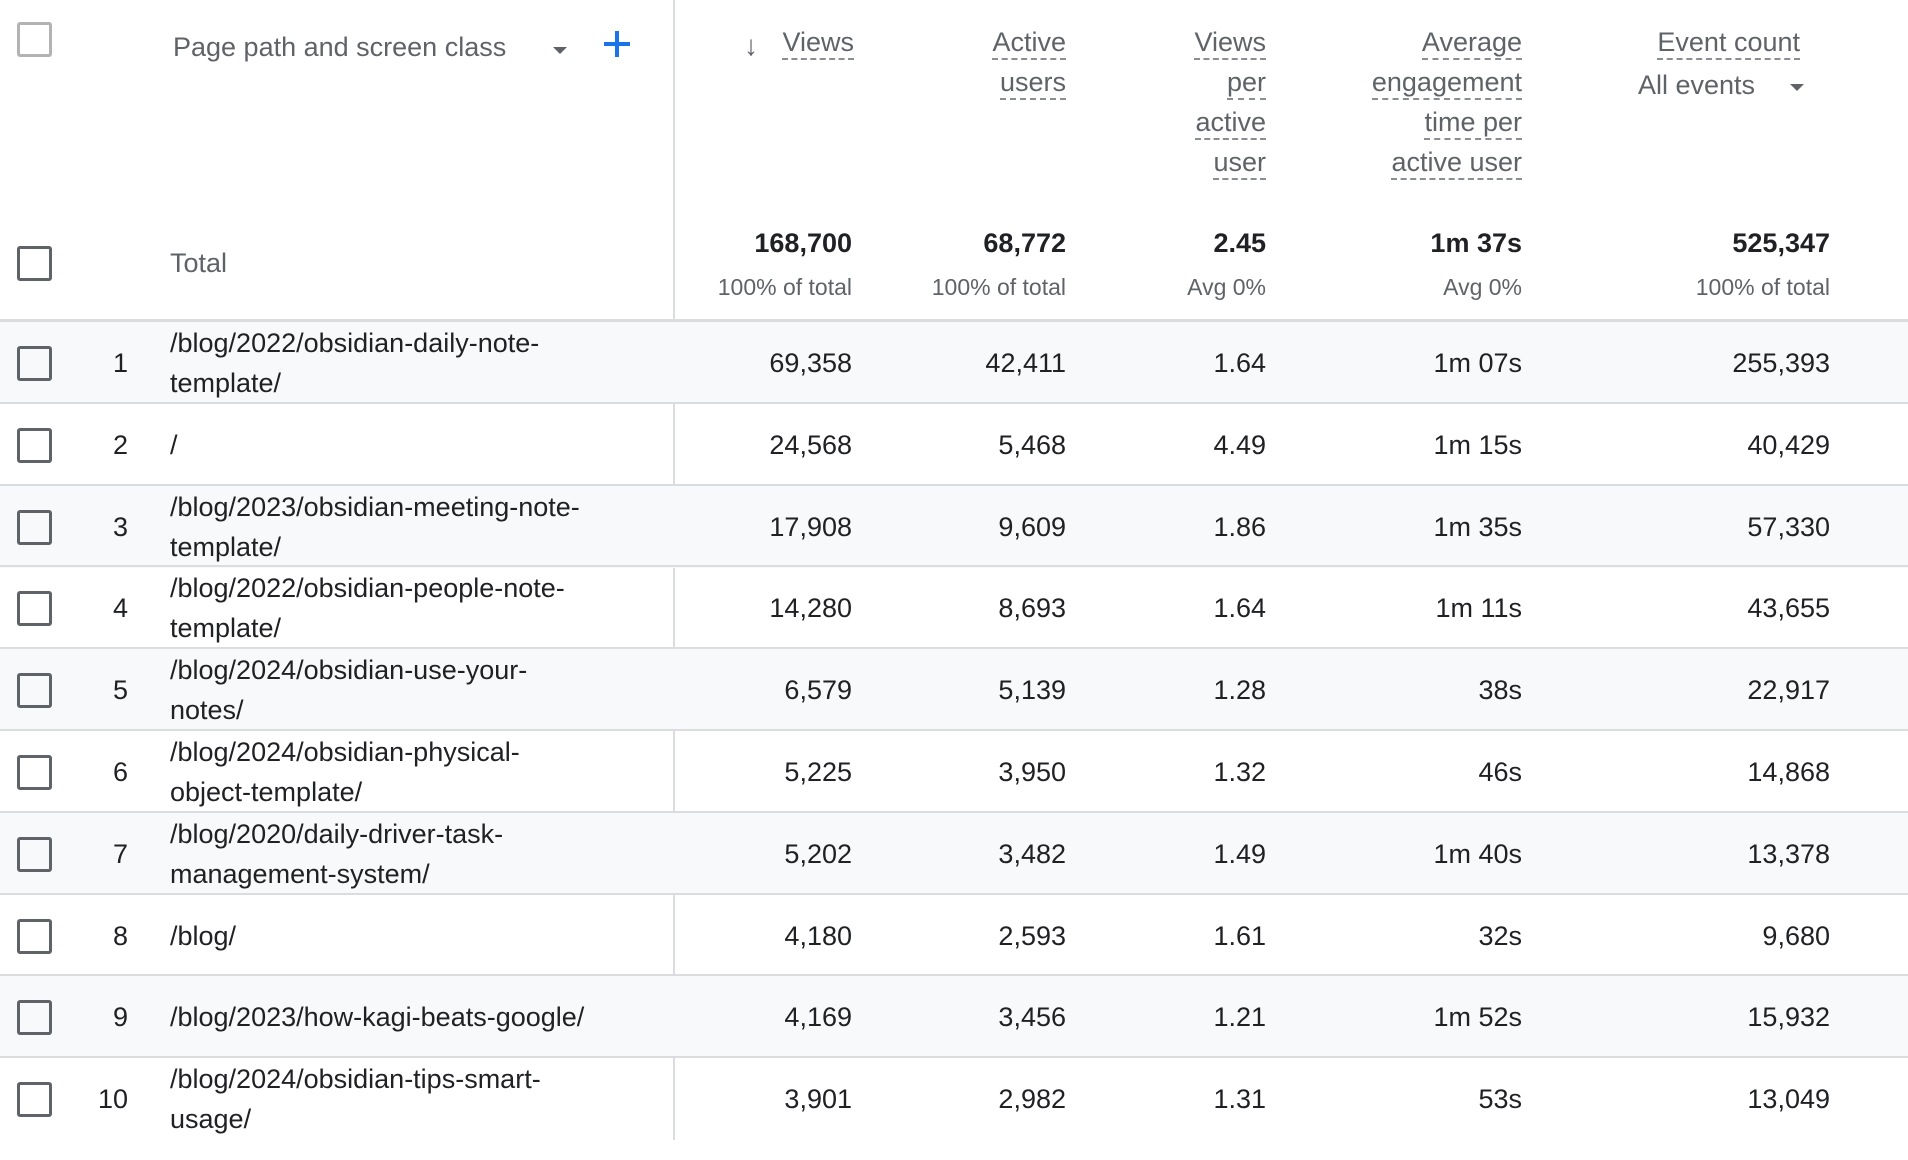 Image resolution: width=1908 pixels, height=1160 pixels. I want to click on row-rank: 9, so click(120, 1017).